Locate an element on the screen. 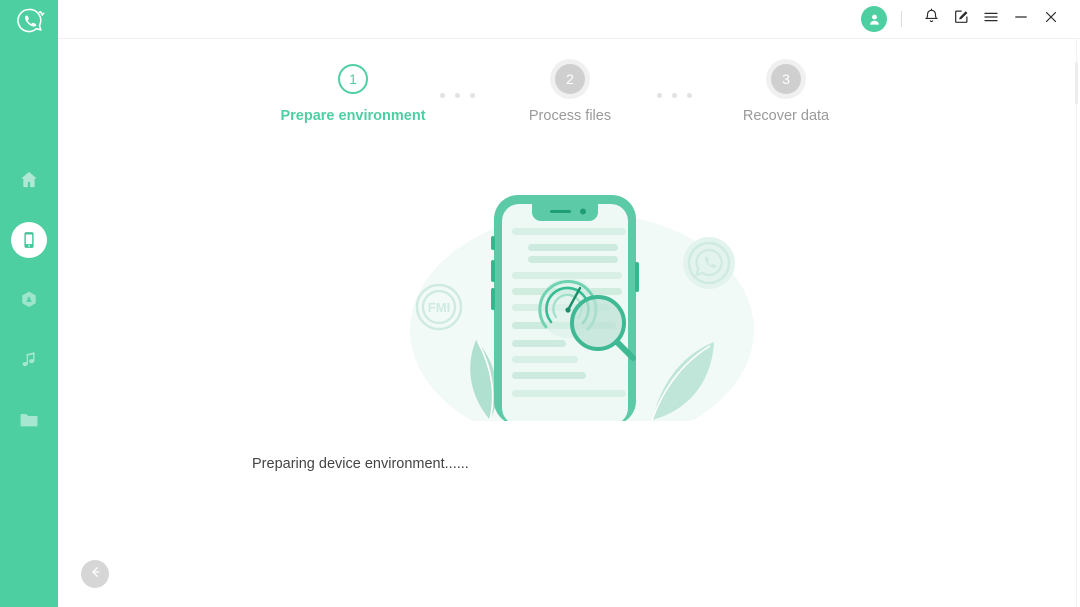 The image size is (1080, 607). folder-icon is located at coordinates (29, 422).